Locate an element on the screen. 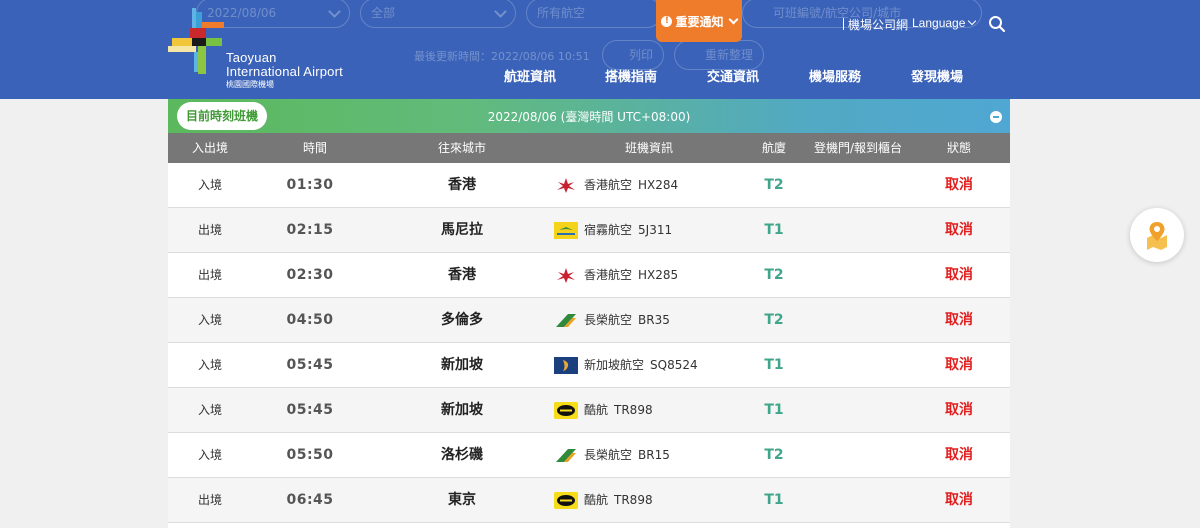  map-pin-icon is located at coordinates (1157, 236).